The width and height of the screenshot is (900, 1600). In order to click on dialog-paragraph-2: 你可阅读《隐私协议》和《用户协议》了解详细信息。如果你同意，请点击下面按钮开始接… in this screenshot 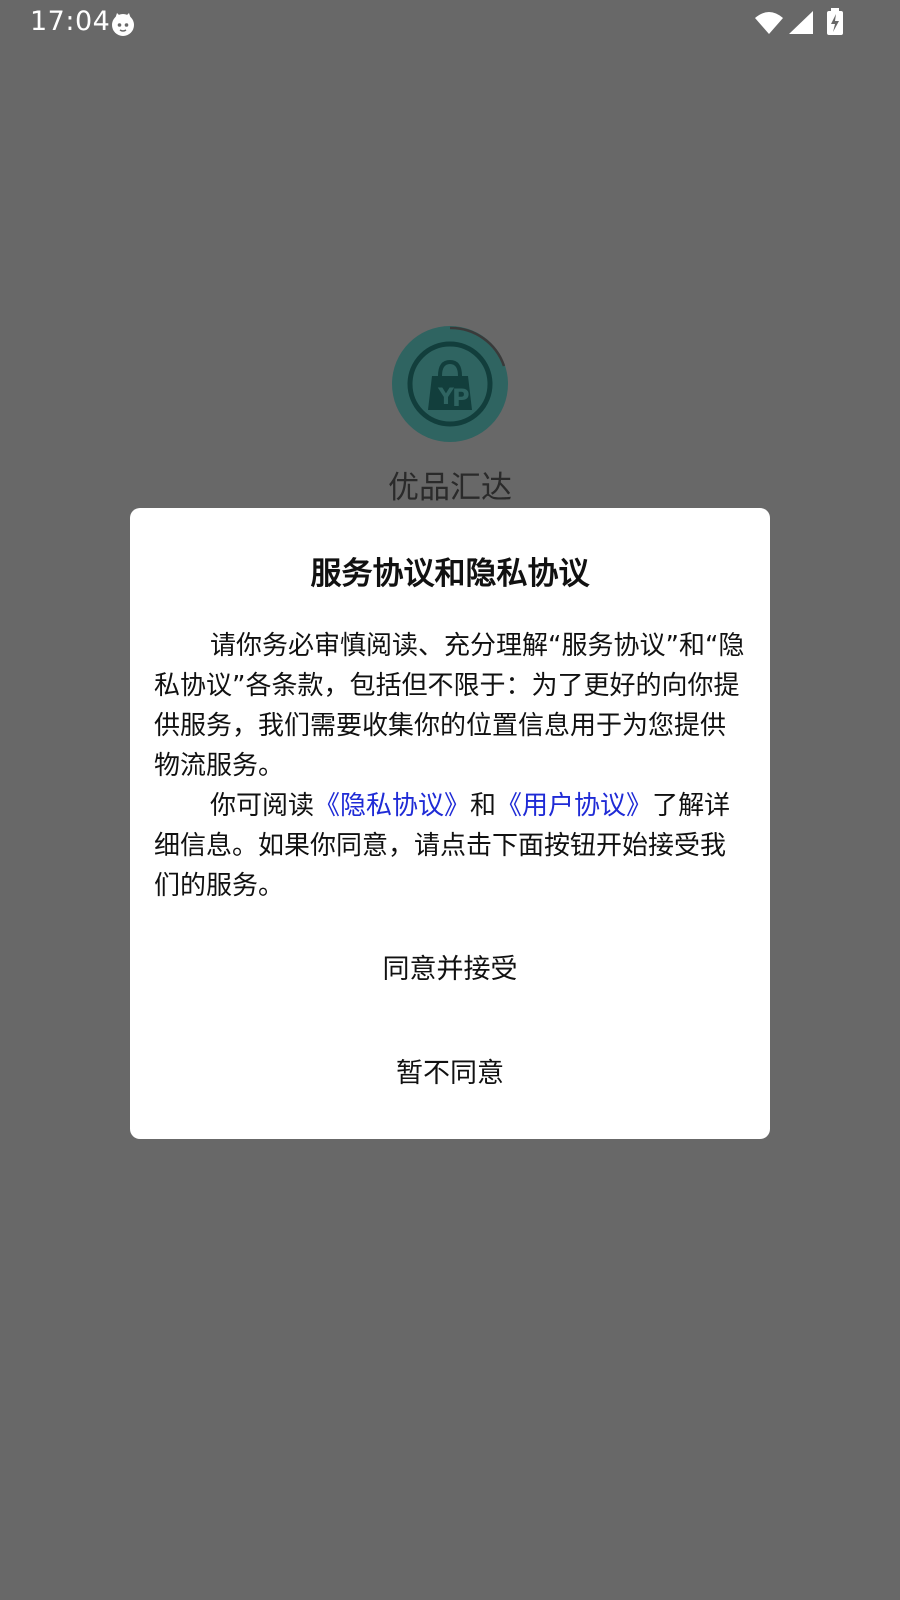, I will do `click(451, 846)`.